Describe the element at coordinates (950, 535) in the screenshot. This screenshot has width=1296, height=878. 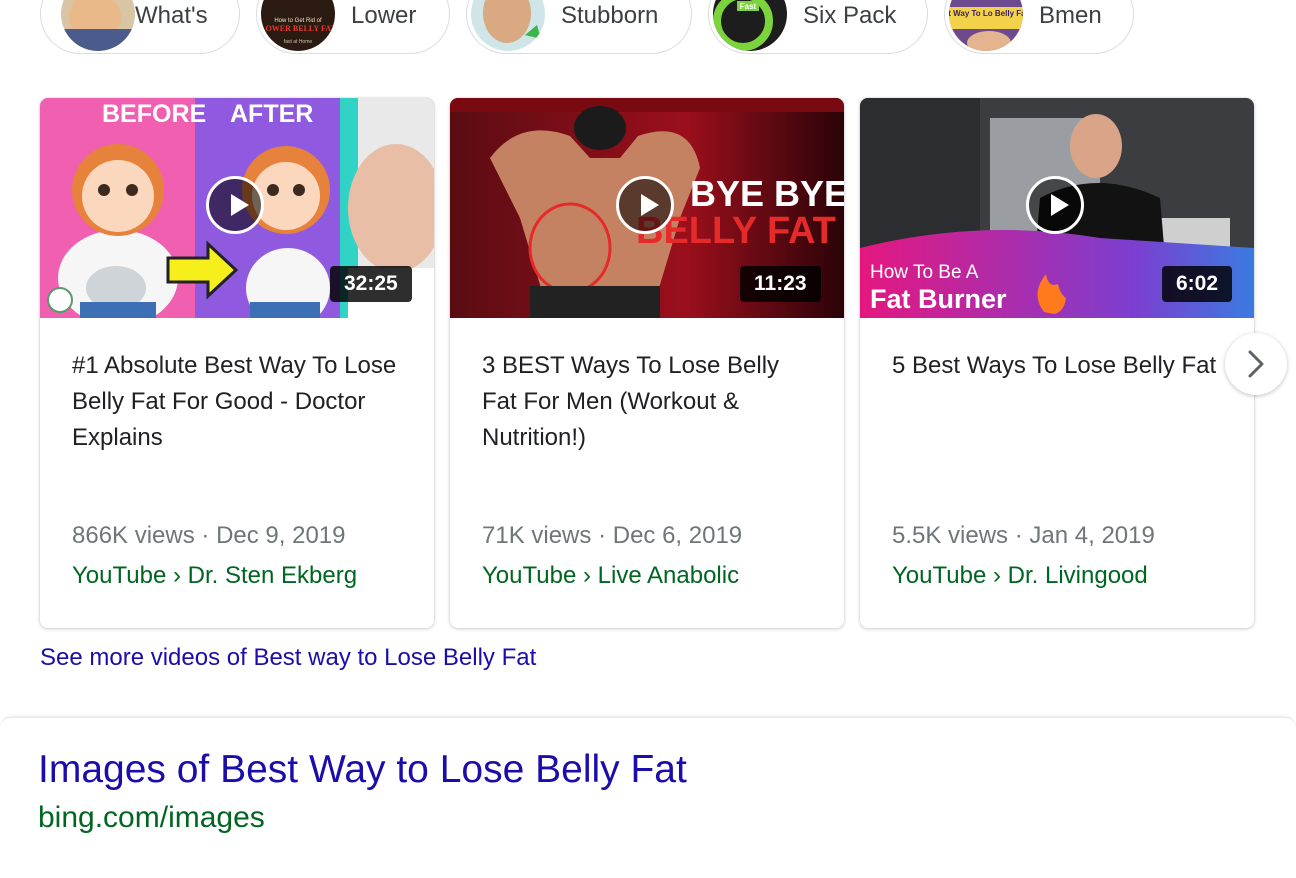
I see `video-views: 5.5K views` at that location.